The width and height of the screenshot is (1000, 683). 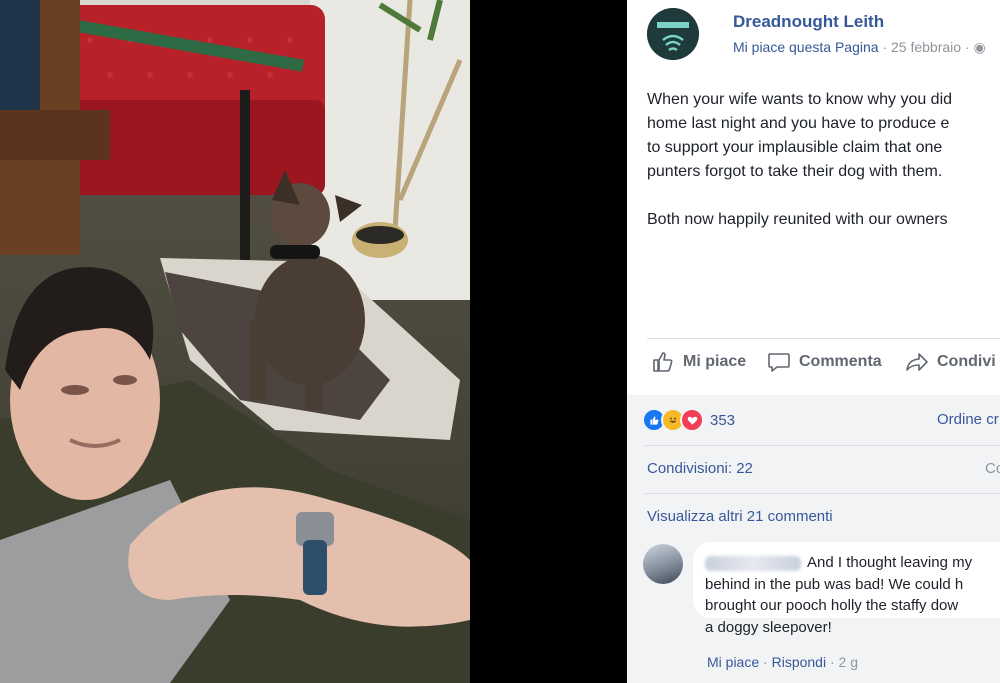 What do you see at coordinates (926, 47) in the screenshot?
I see `post-date: 25 febbraio` at bounding box center [926, 47].